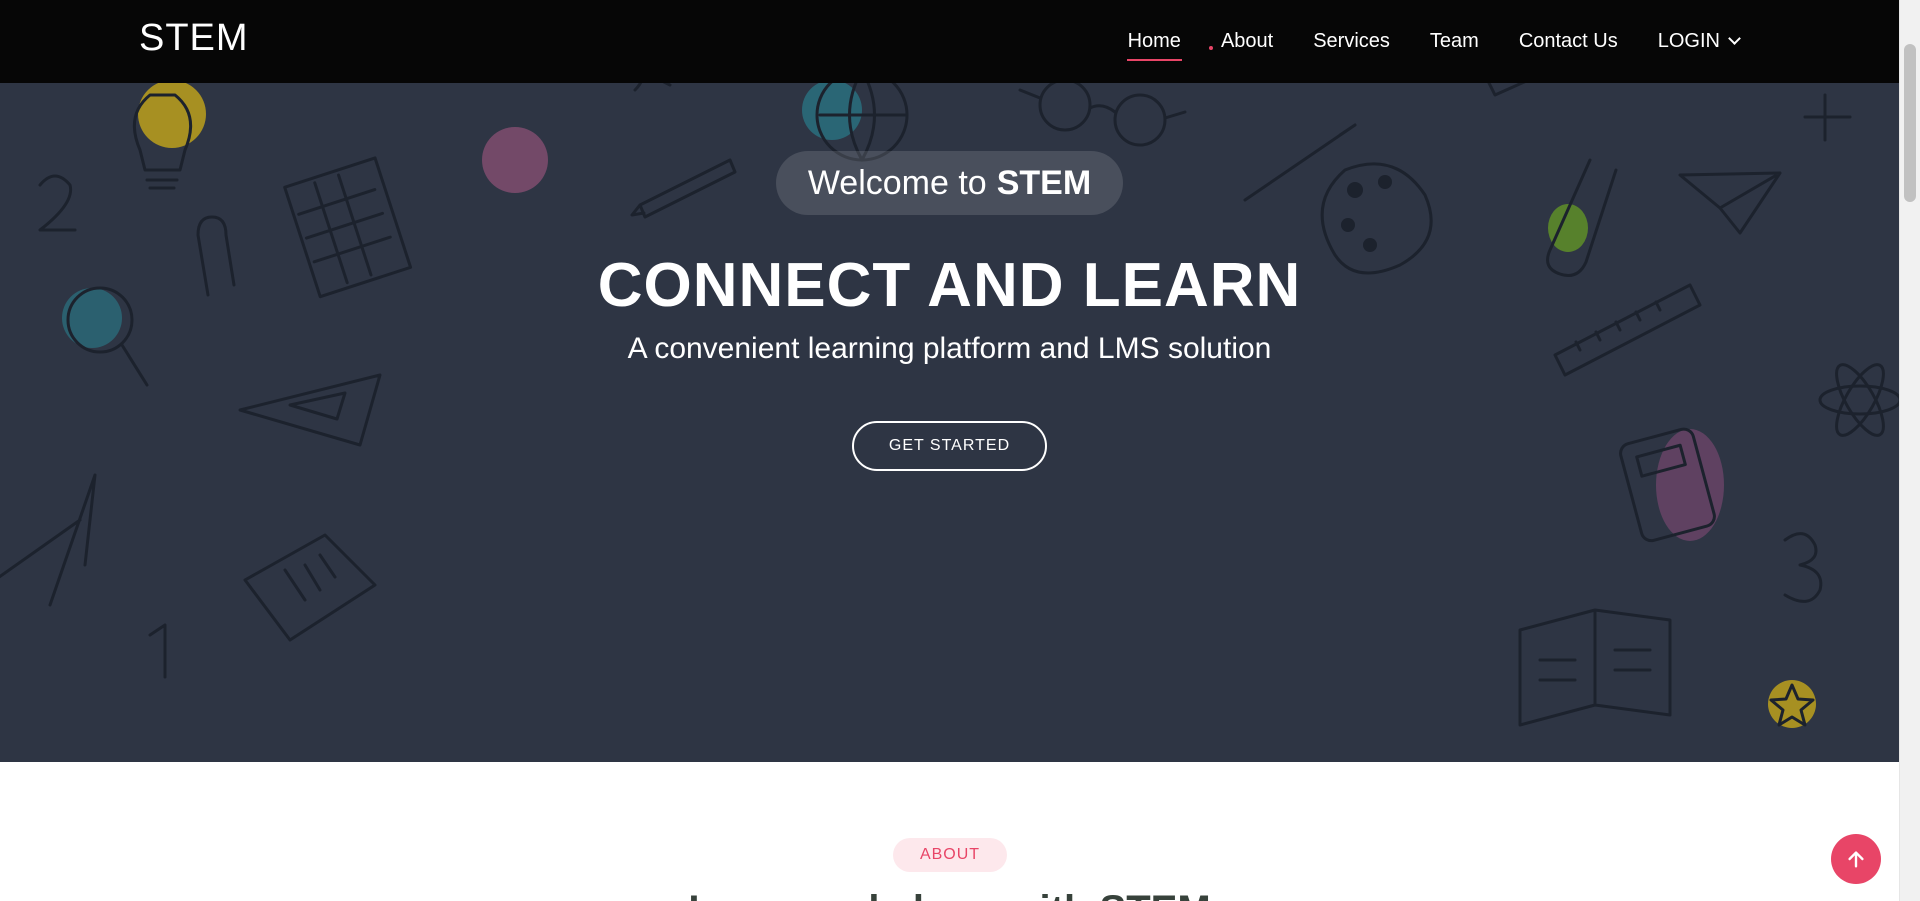 The image size is (1920, 901). I want to click on get-started-button: GET STARTED, so click(949, 446).